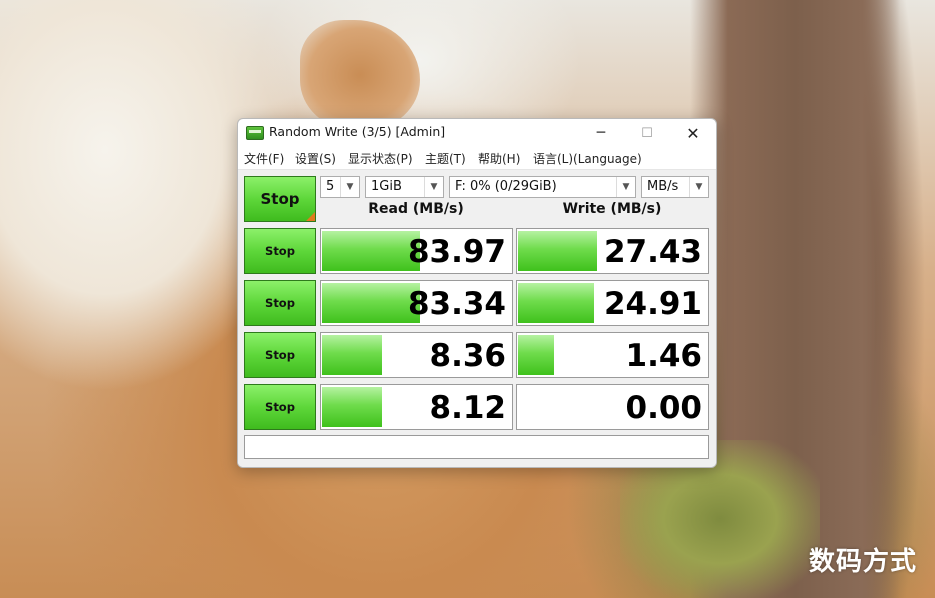 This screenshot has height=598, width=935. I want to click on write-result-cell: 0.00, so click(612, 407).